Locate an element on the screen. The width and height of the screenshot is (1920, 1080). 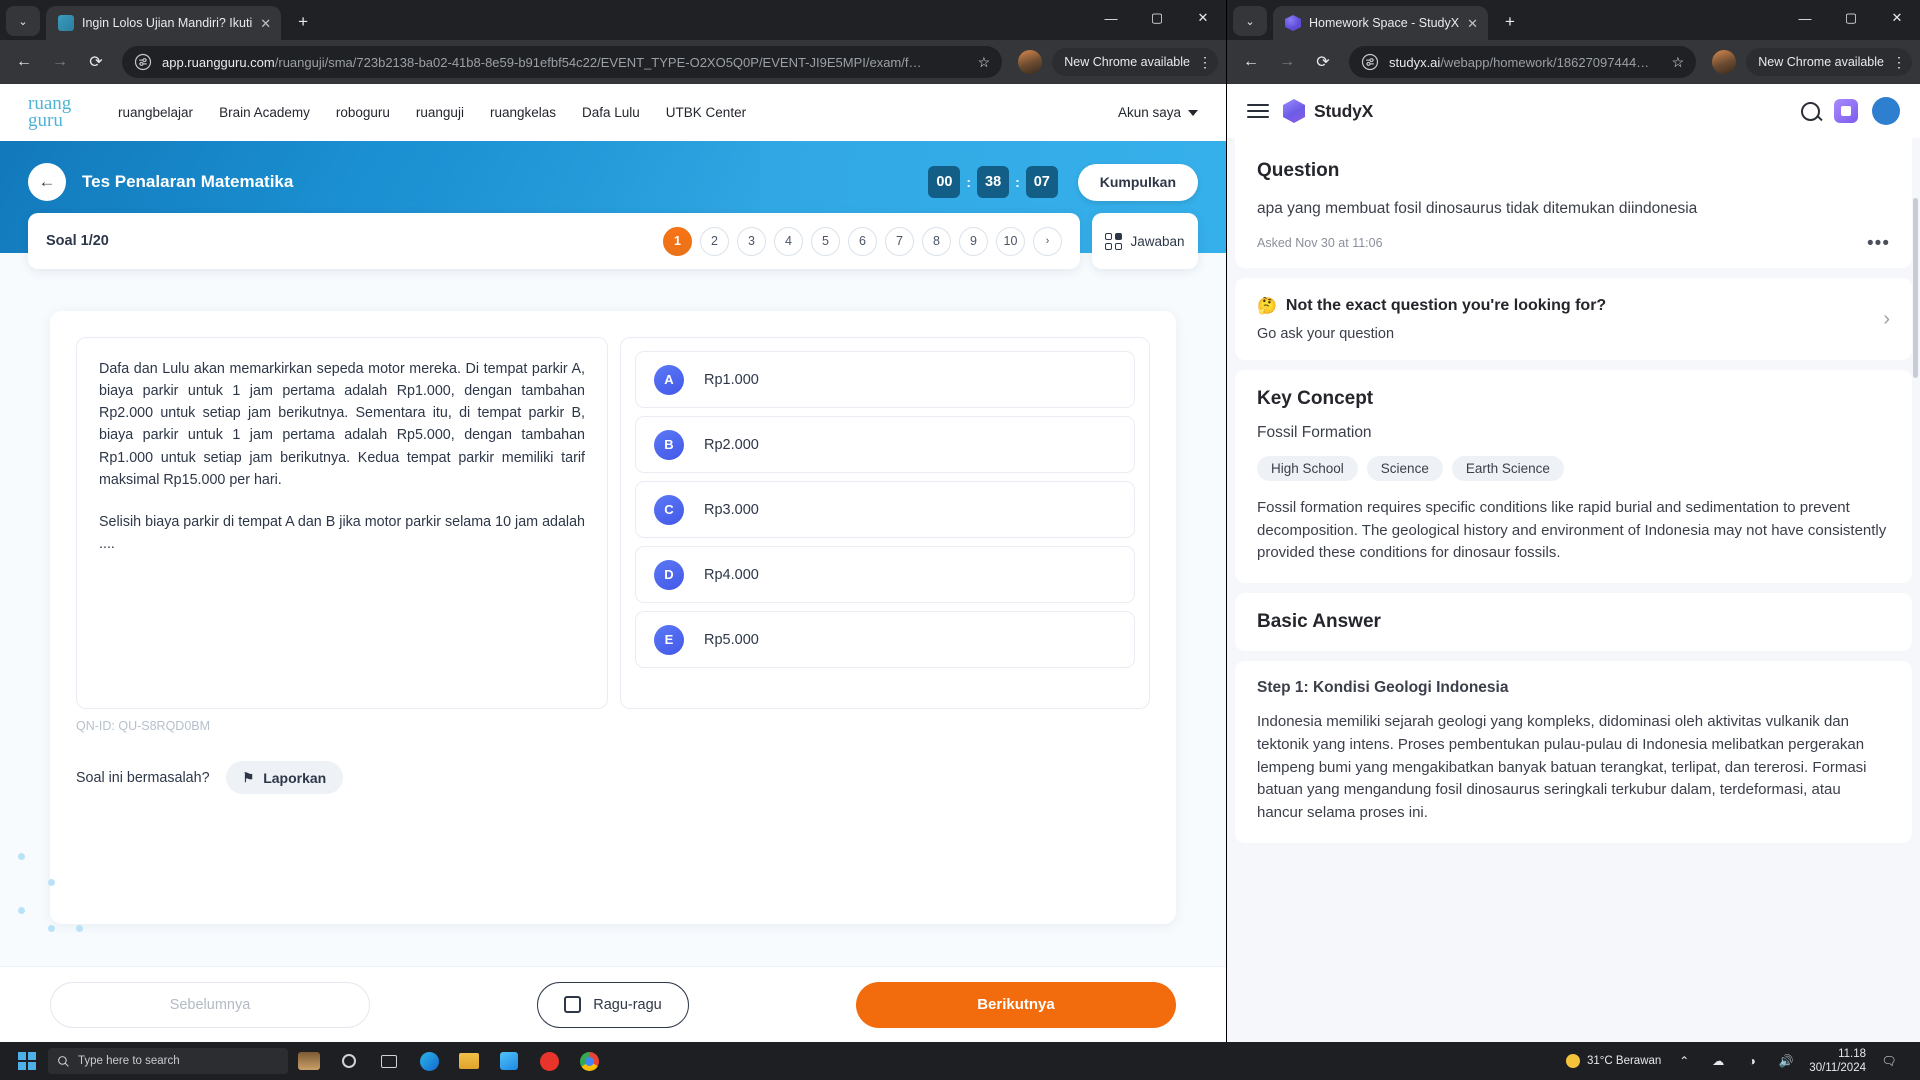
profile-avatar is located at coordinates (1030, 62).